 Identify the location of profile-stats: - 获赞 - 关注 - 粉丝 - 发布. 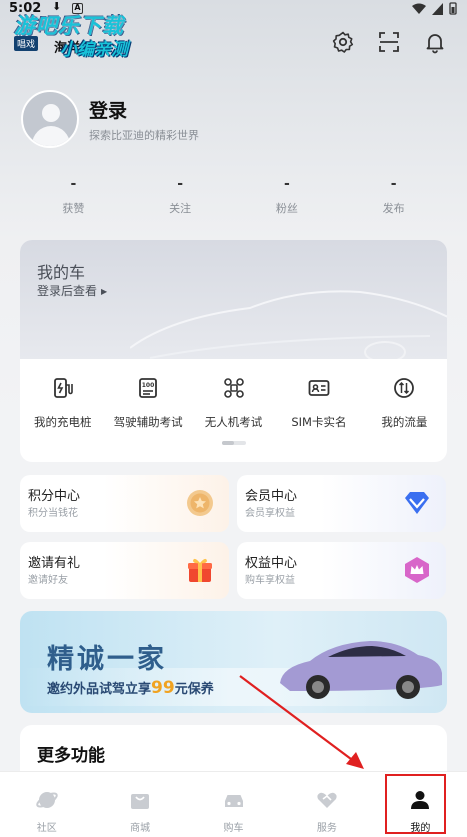
(233, 196).